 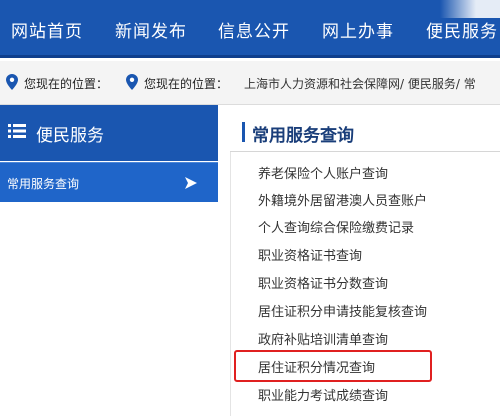 I want to click on play-arrow-icon, so click(x=191, y=183).